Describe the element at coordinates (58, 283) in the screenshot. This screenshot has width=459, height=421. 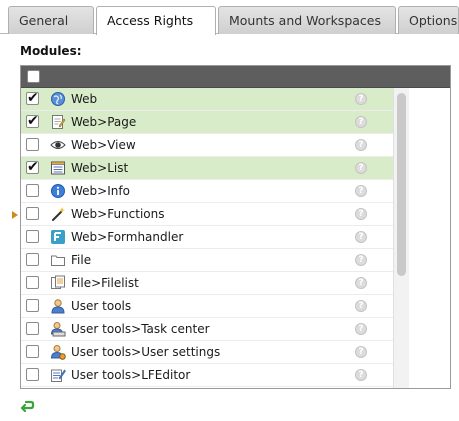
I see `filelist-icon` at that location.